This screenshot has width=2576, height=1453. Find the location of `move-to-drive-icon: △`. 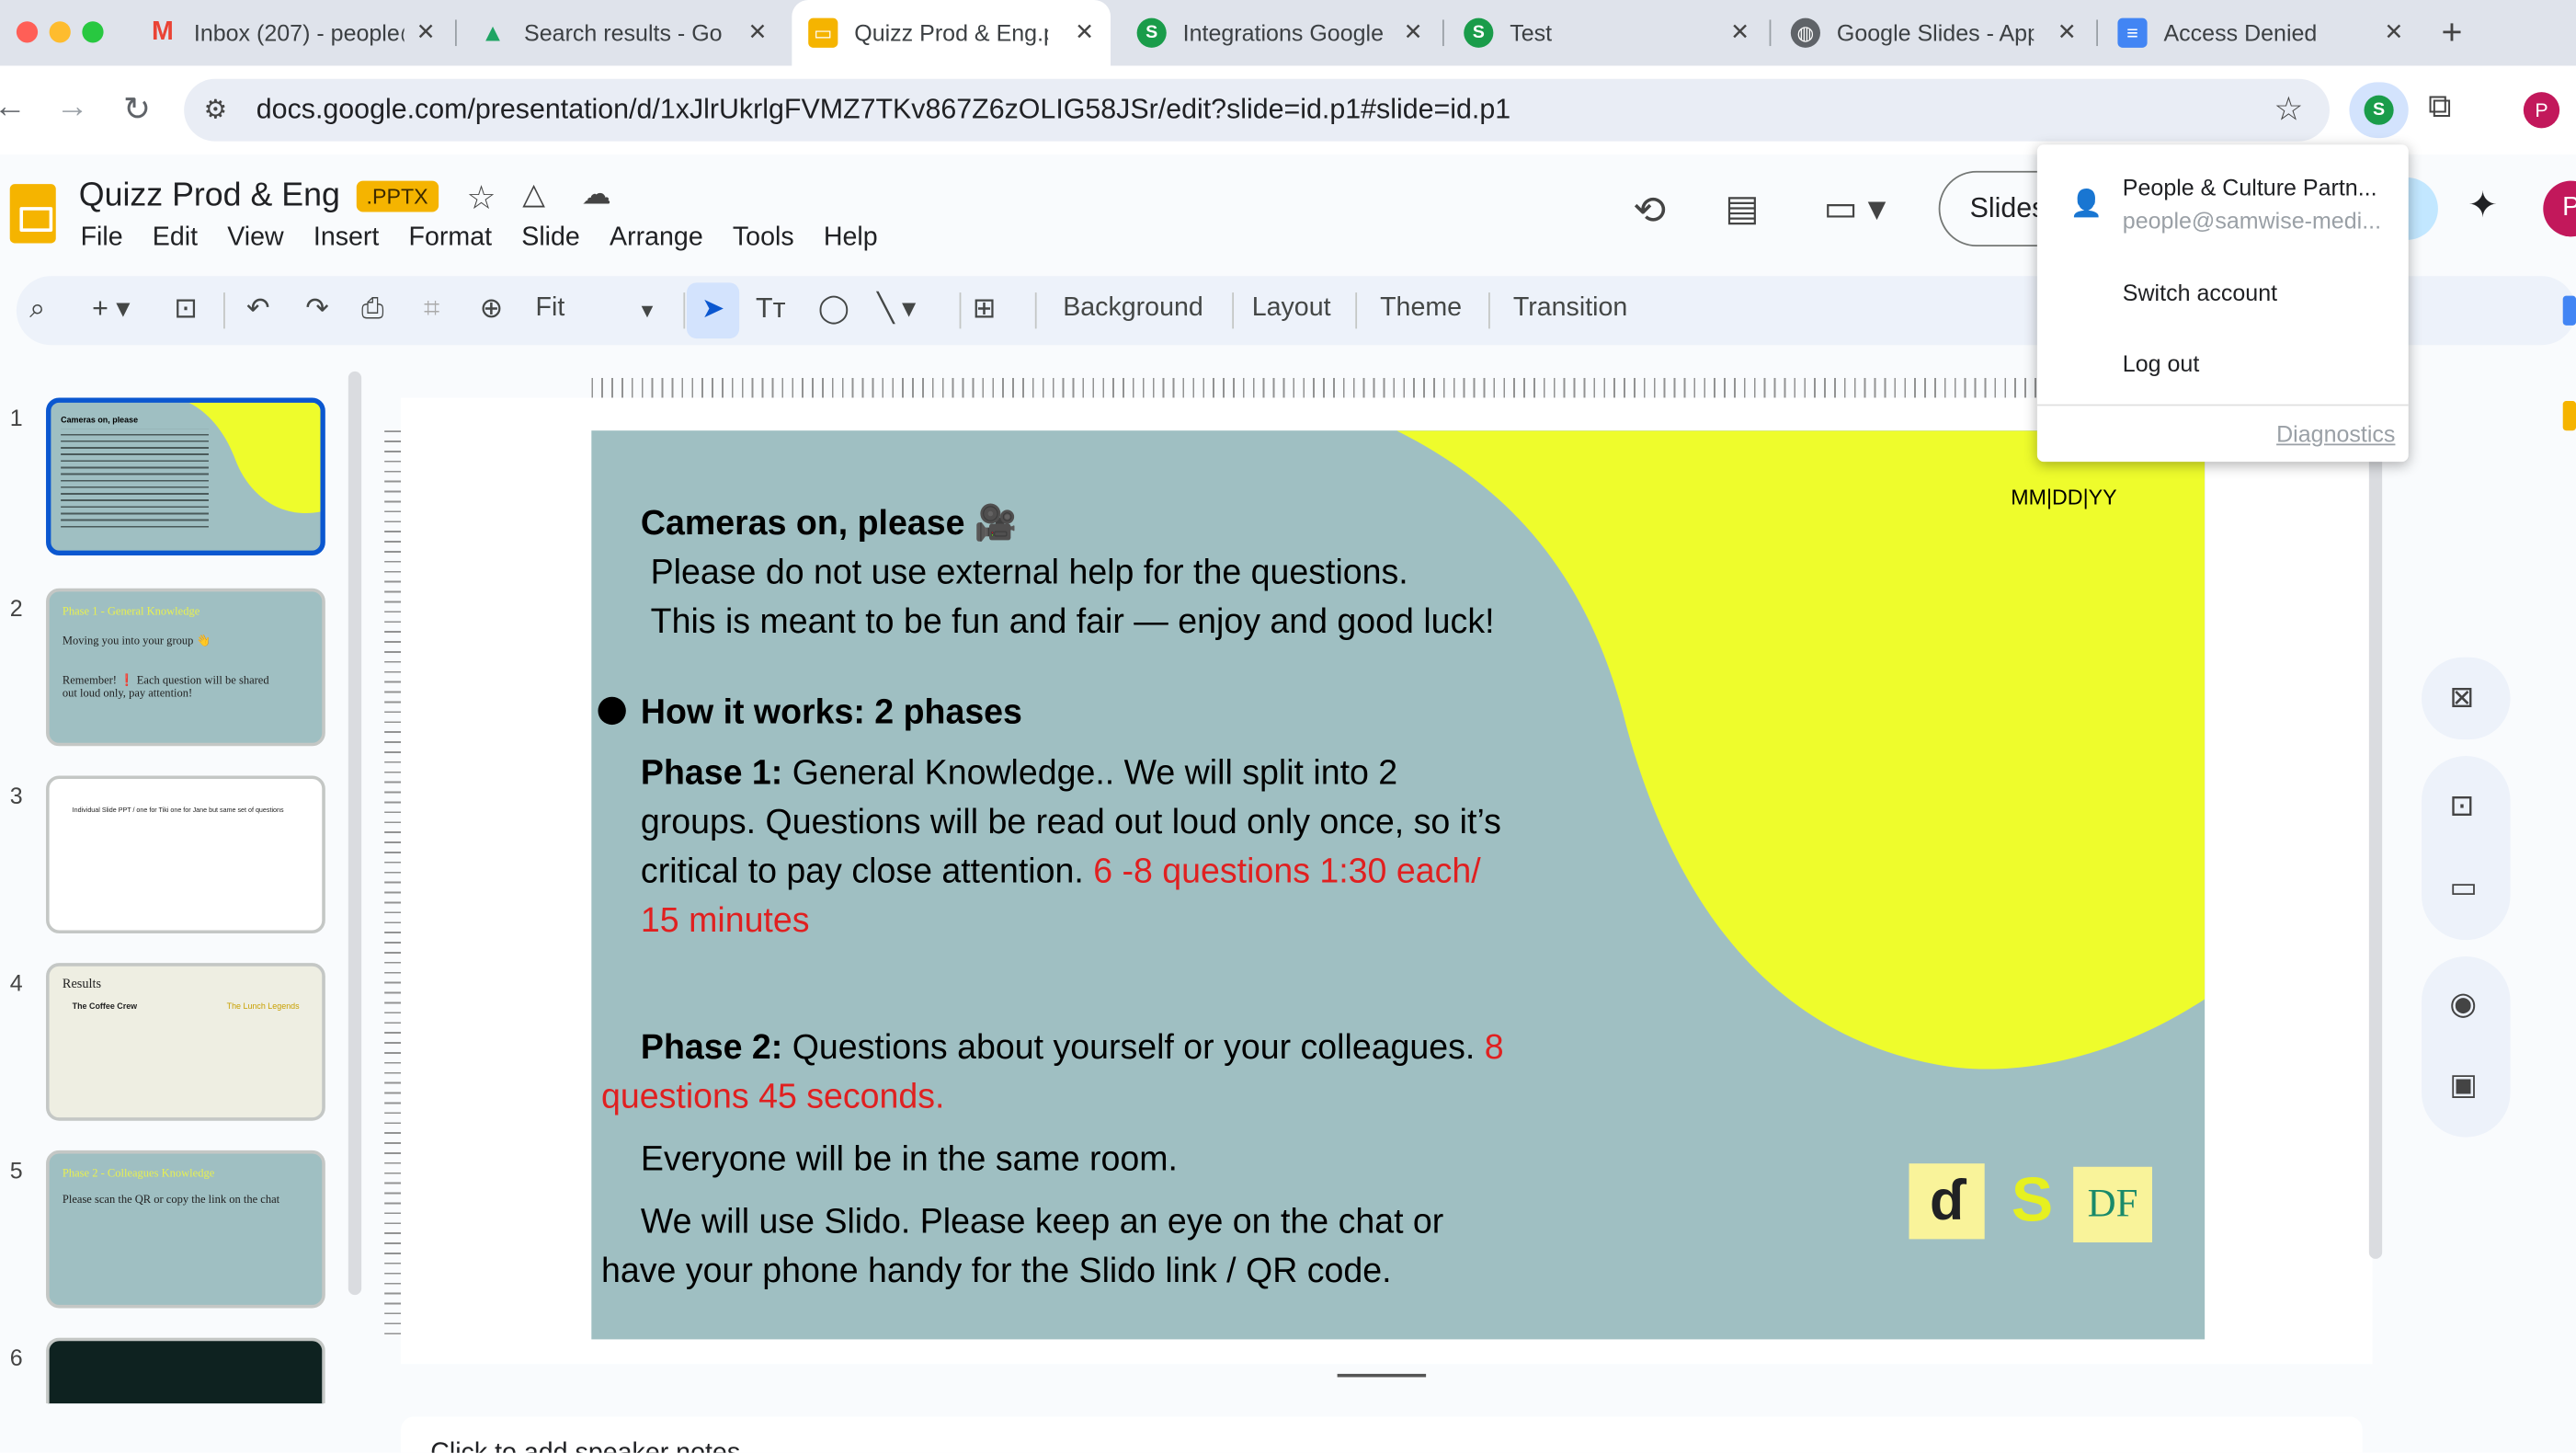

move-to-drive-icon: △ is located at coordinates (533, 194).